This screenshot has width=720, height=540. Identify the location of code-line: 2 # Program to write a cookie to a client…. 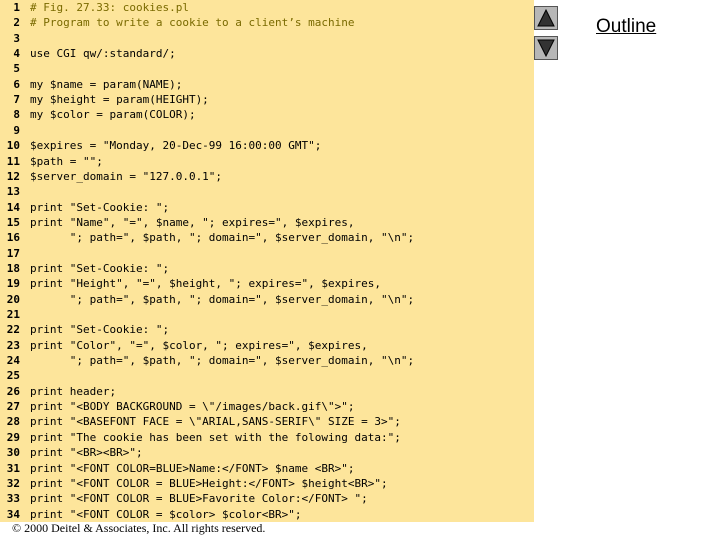
(267, 22).